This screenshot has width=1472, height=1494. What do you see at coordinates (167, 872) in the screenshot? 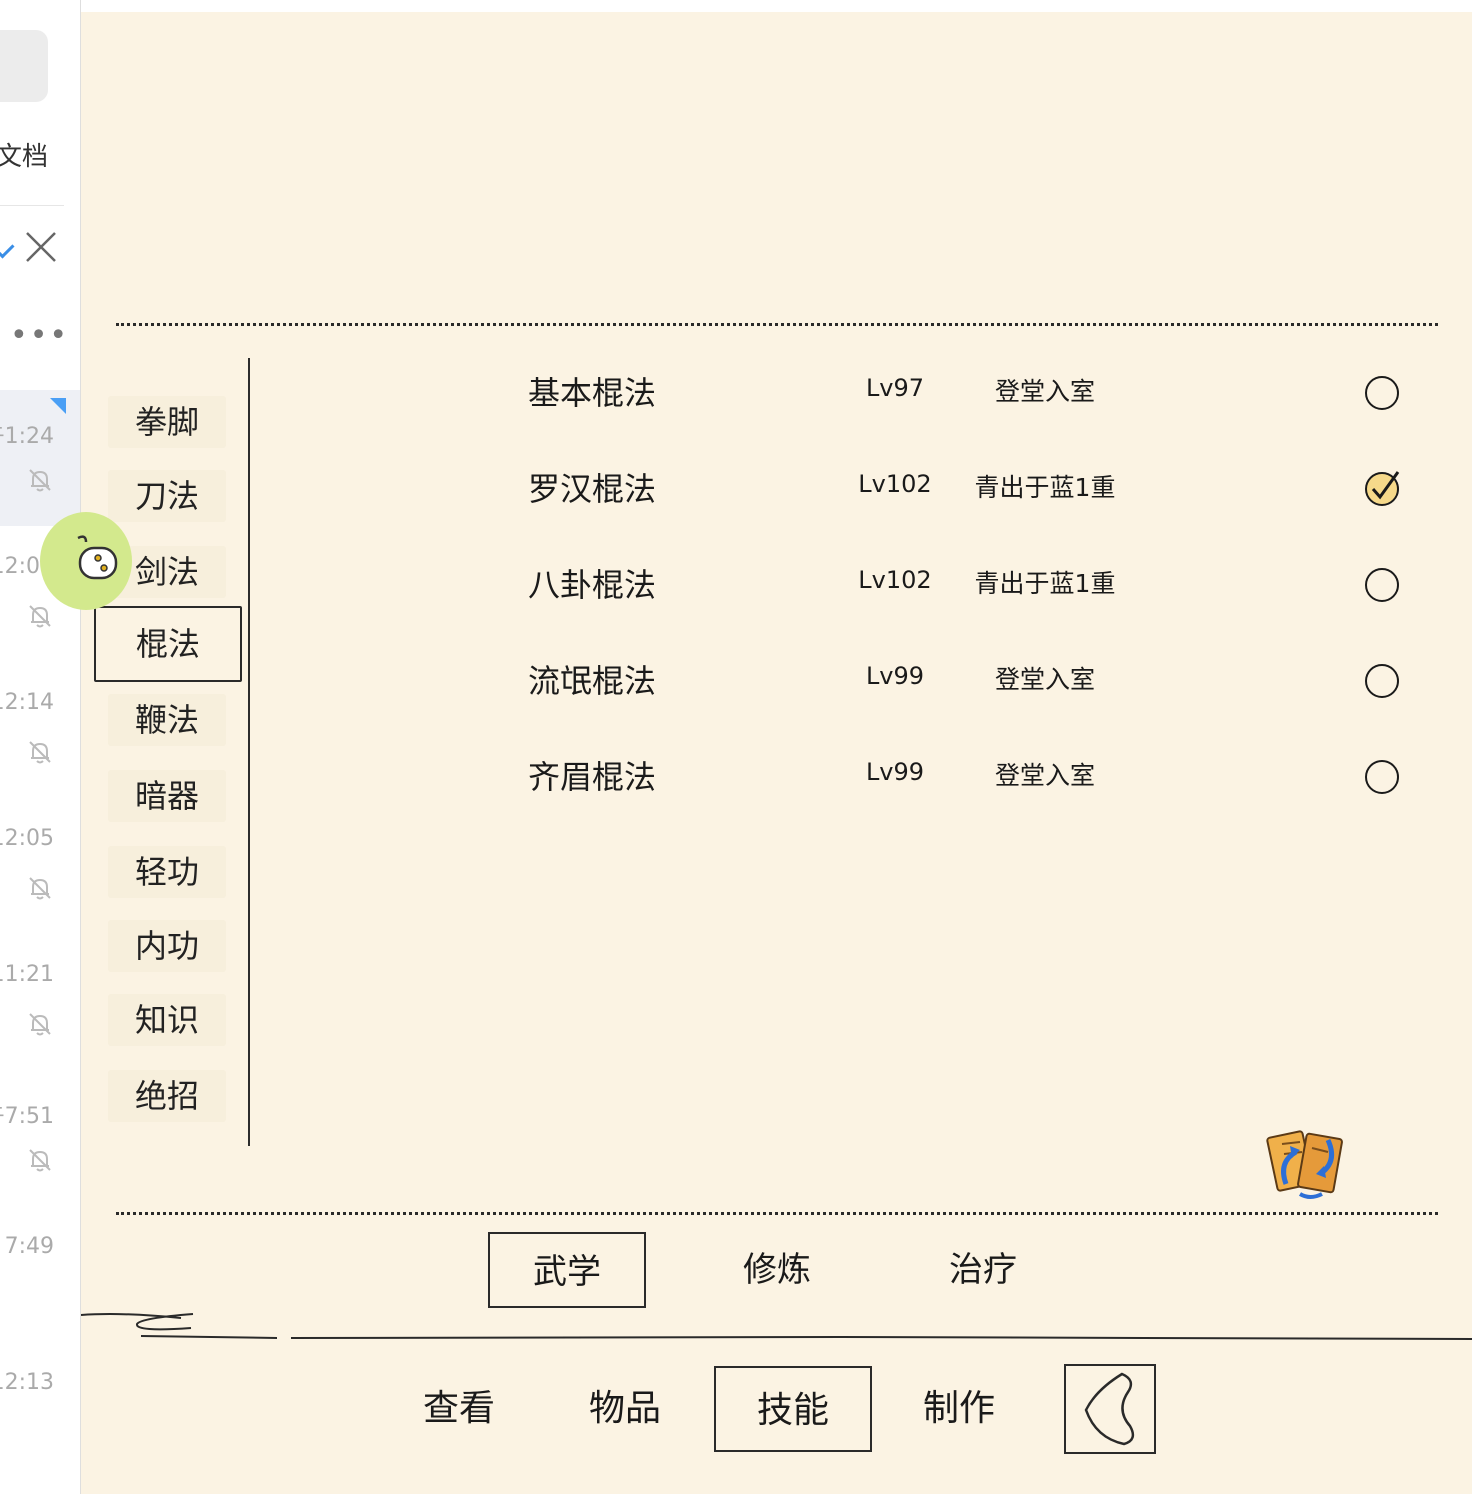
I see `category-tab: 轻功` at bounding box center [167, 872].